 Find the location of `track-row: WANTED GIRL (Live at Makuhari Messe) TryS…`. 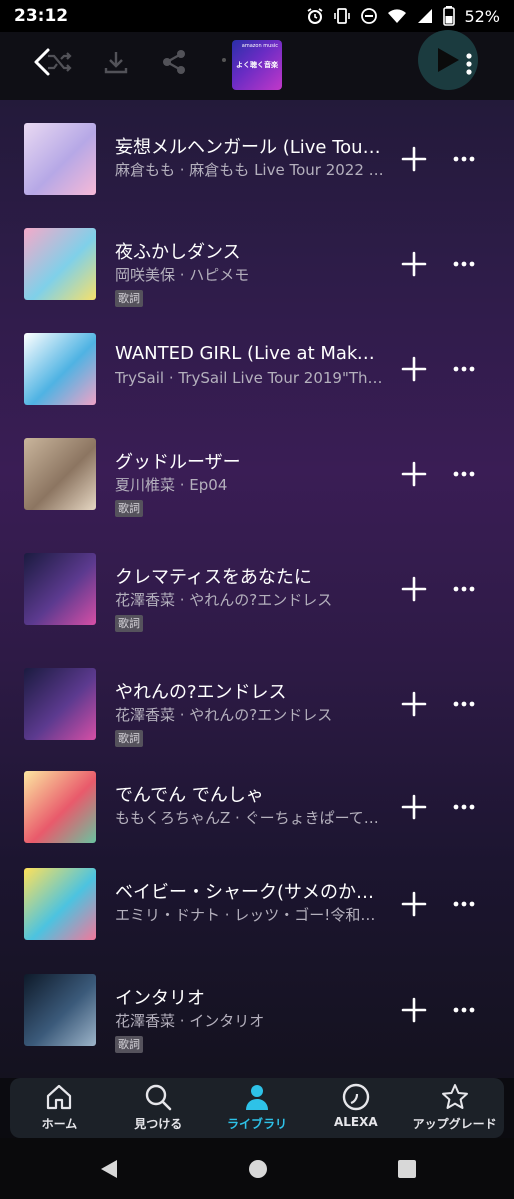

track-row: WANTED GIRL (Live at Makuhari Messe) TryS… is located at coordinates (257, 383).